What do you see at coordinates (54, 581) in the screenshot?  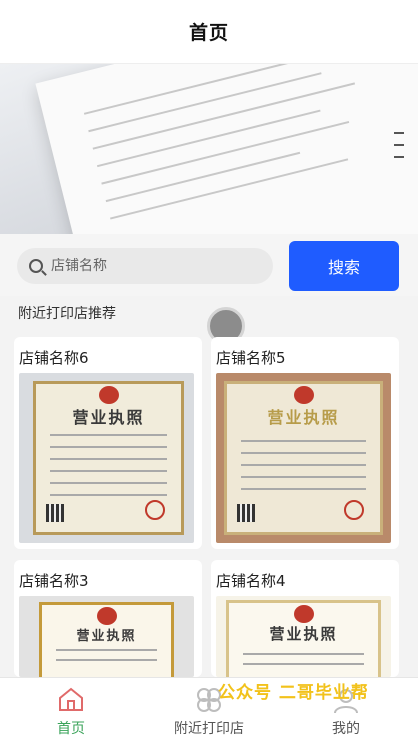 I see `shop-name: 店铺名称3` at bounding box center [54, 581].